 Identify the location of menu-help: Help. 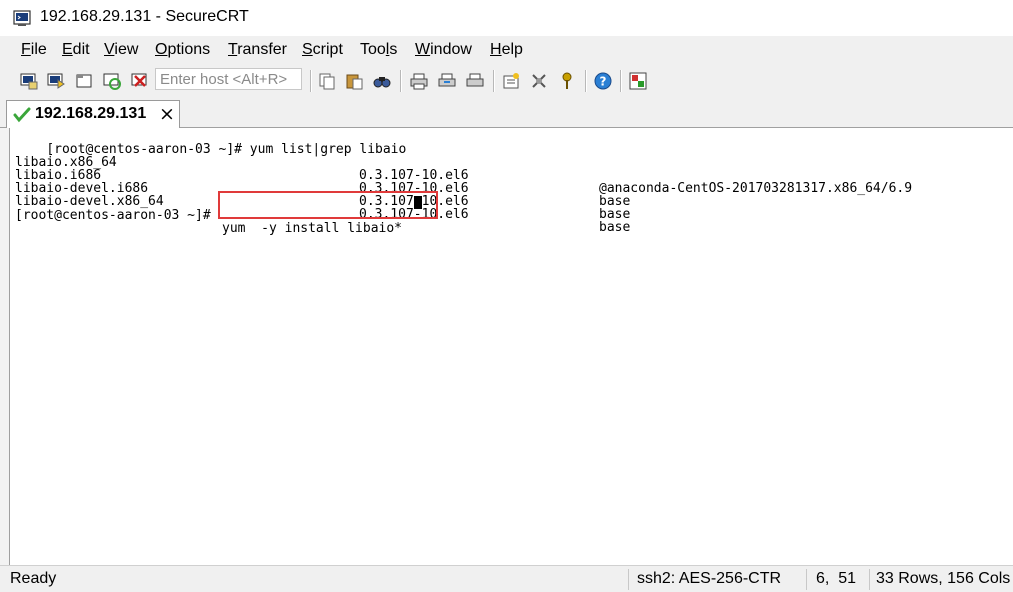
(506, 50).